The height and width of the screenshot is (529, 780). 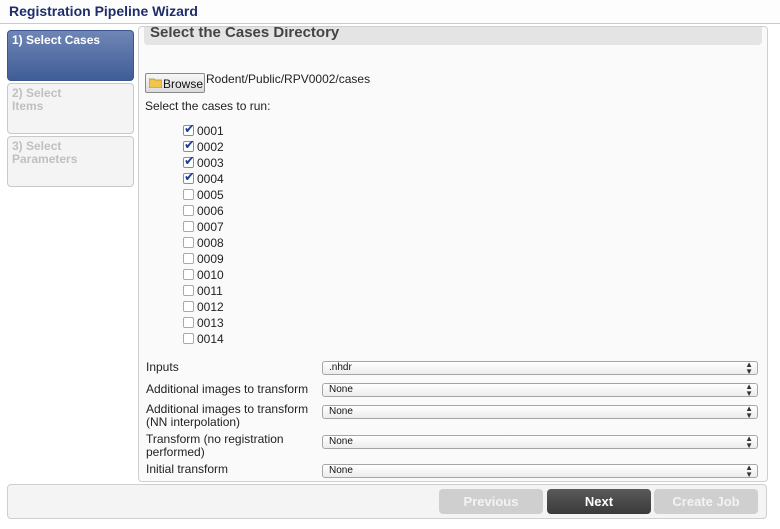 I want to click on case-label: 0009, so click(x=210, y=259).